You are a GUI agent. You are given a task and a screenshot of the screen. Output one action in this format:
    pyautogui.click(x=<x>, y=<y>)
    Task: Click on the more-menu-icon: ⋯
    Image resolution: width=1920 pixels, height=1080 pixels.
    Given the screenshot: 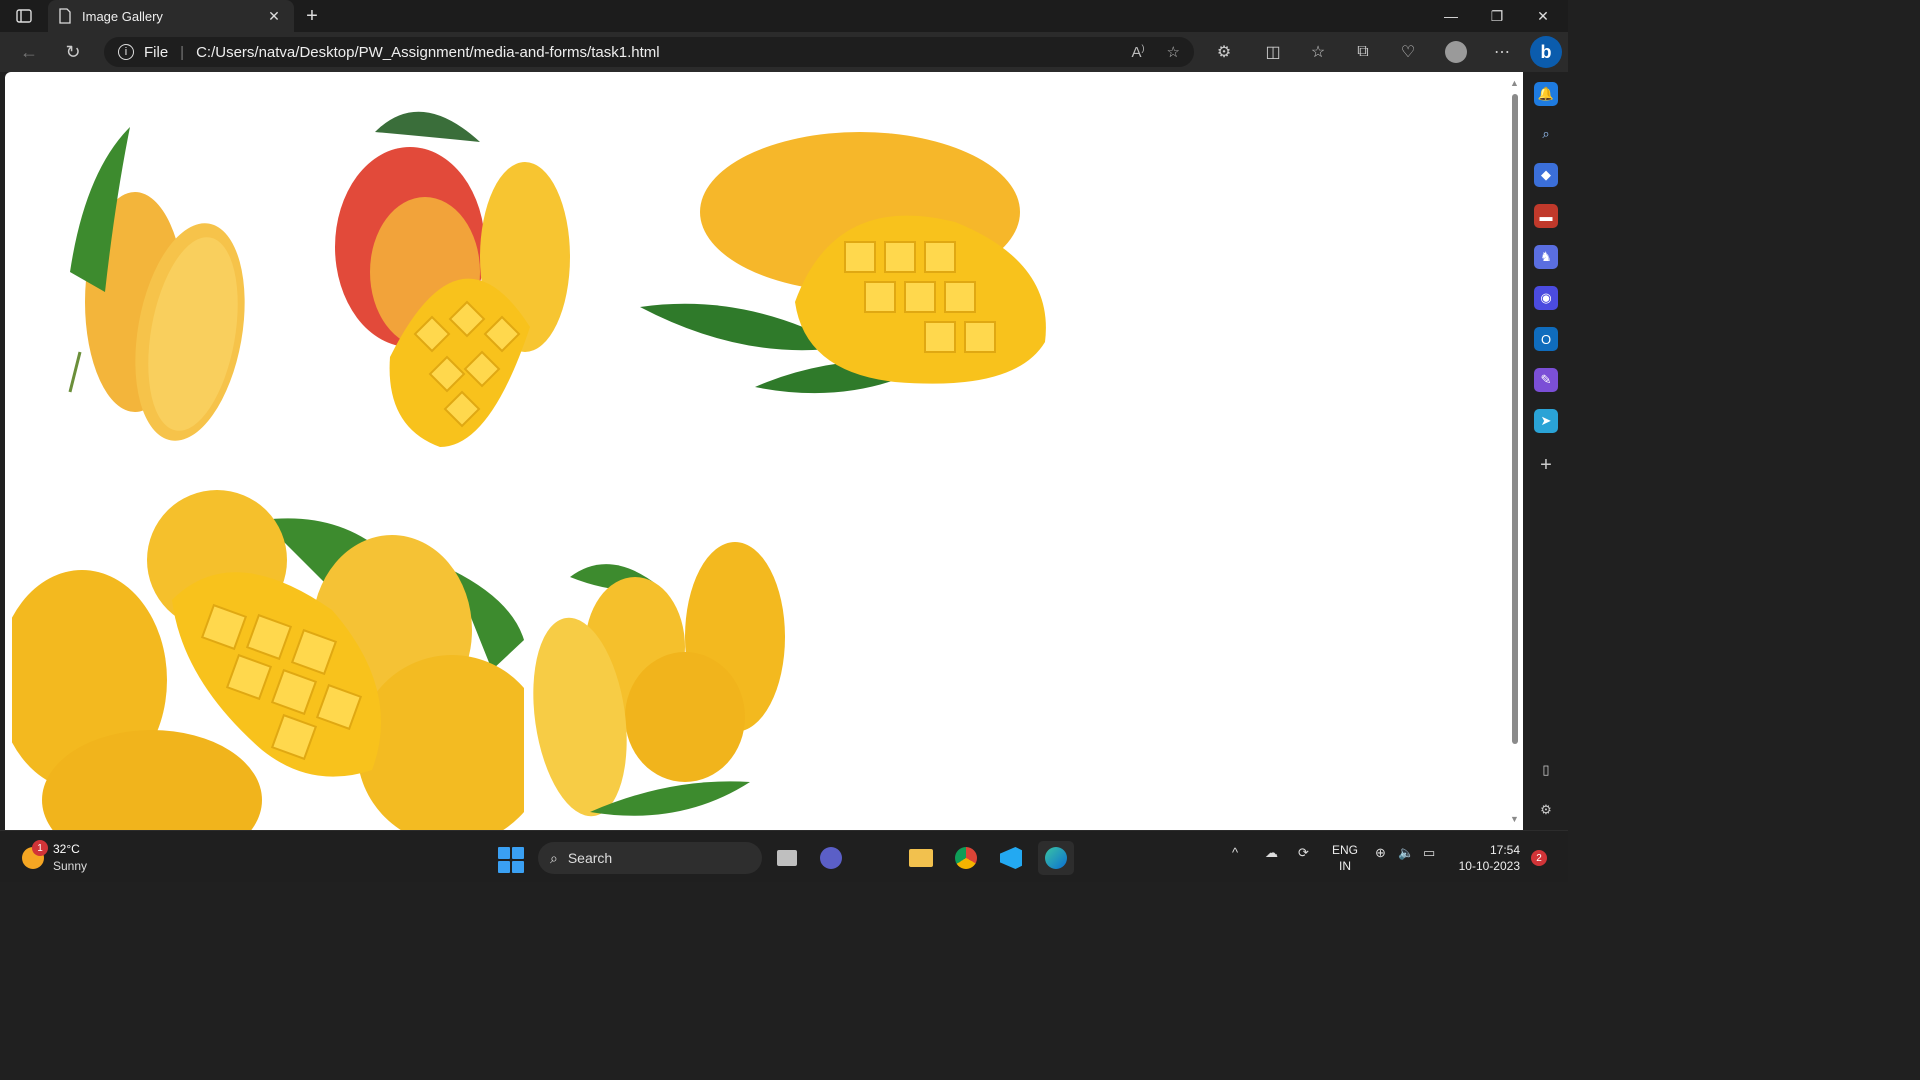 What is the action you would take?
    pyautogui.click(x=1502, y=52)
    